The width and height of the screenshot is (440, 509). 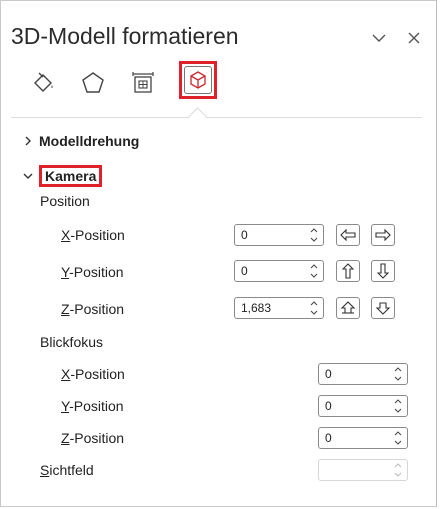 What do you see at coordinates (279, 308) in the screenshot?
I see `z-position-spinner: 1,683` at bounding box center [279, 308].